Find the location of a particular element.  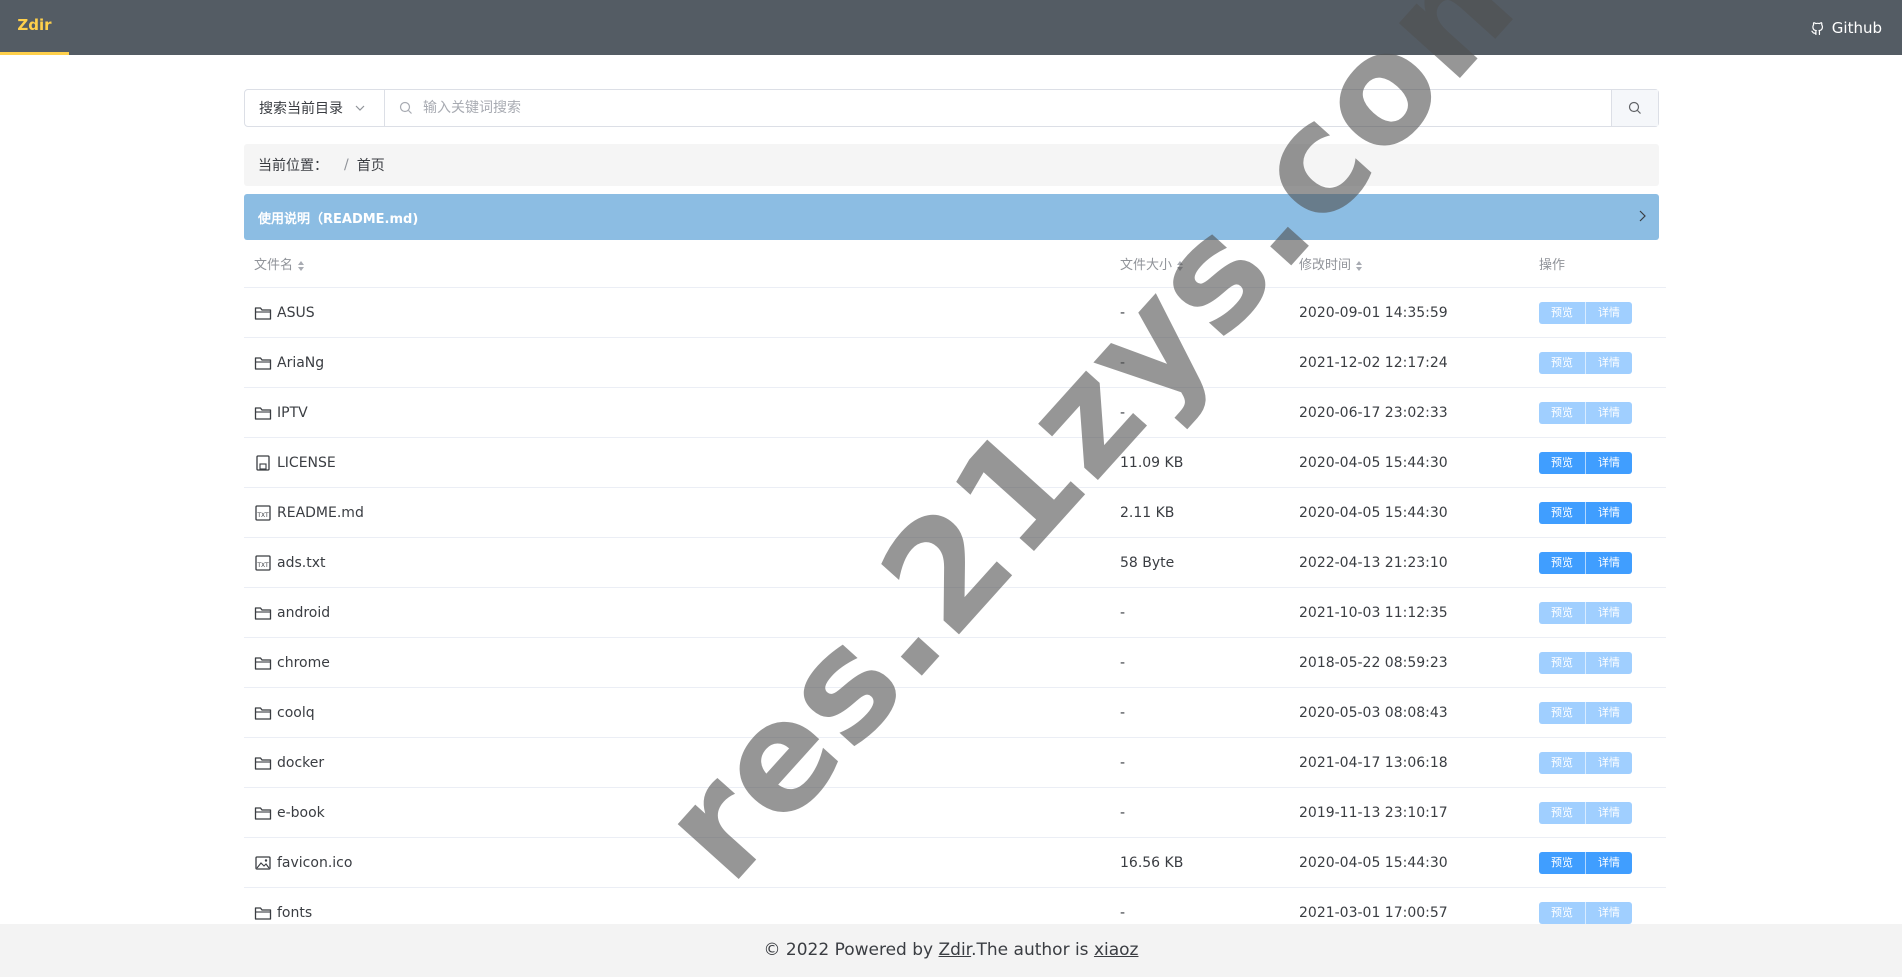

file-name-link: e-book is located at coordinates (301, 813).